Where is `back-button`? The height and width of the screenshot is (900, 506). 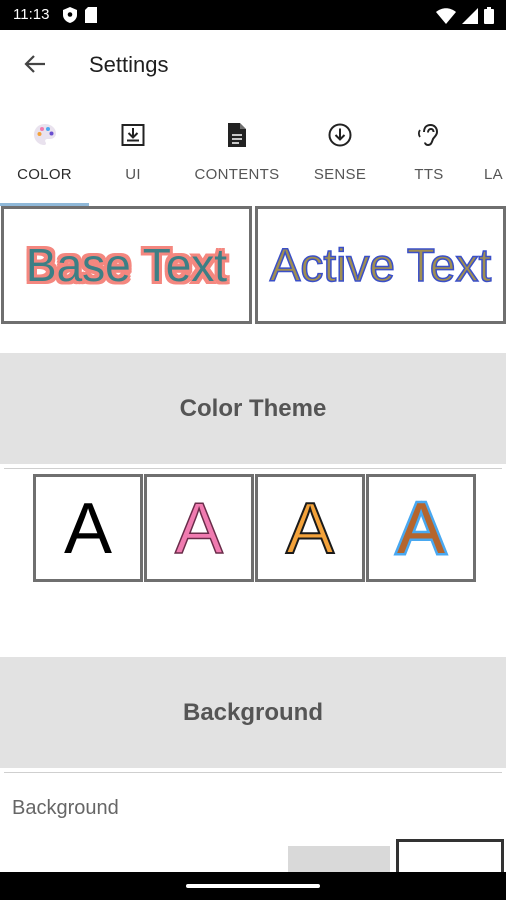
back-button is located at coordinates (35, 66).